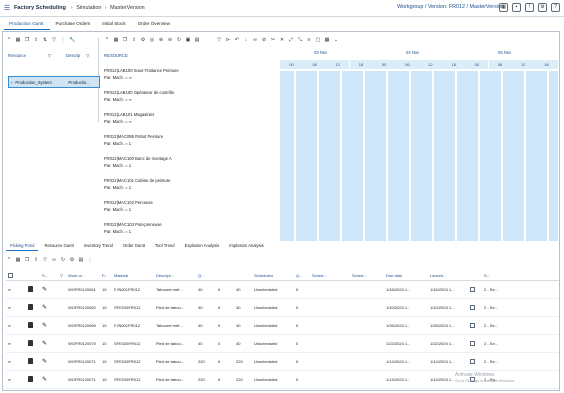  I want to click on resource-item: FR012|MAC103 Poinçonneuse Par. Mach. = 1, so click(190, 228).